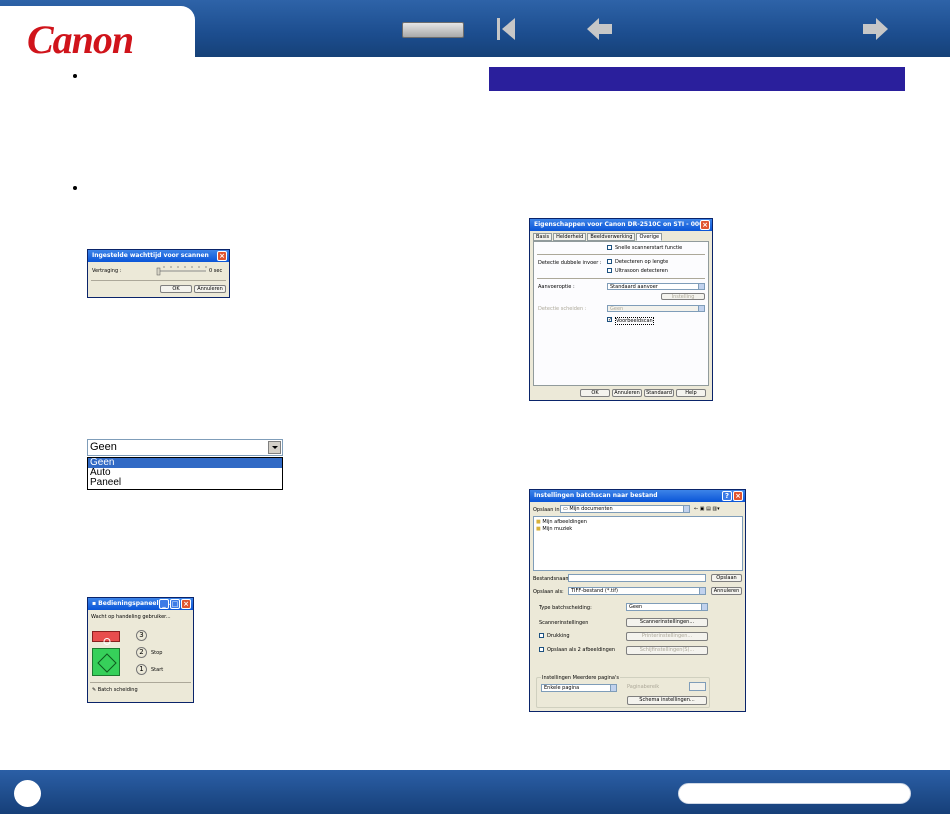 The image size is (950, 814). Describe the element at coordinates (649, 237) in the screenshot. I see `tab-other: Overige` at that location.